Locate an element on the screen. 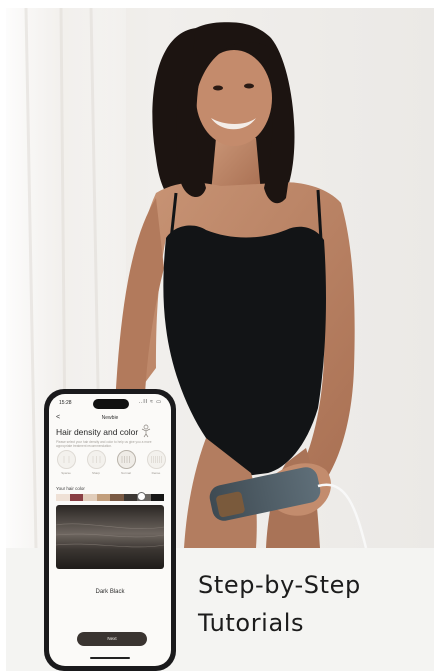 The image size is (434, 671). home-indicator is located at coordinates (110, 658).